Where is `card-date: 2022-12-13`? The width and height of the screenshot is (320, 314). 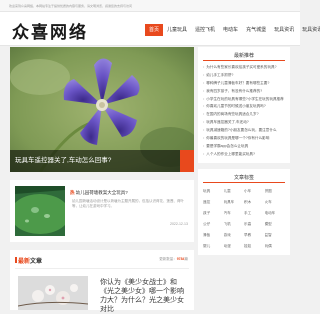 card-date: 2022-12-13 is located at coordinates (179, 224).